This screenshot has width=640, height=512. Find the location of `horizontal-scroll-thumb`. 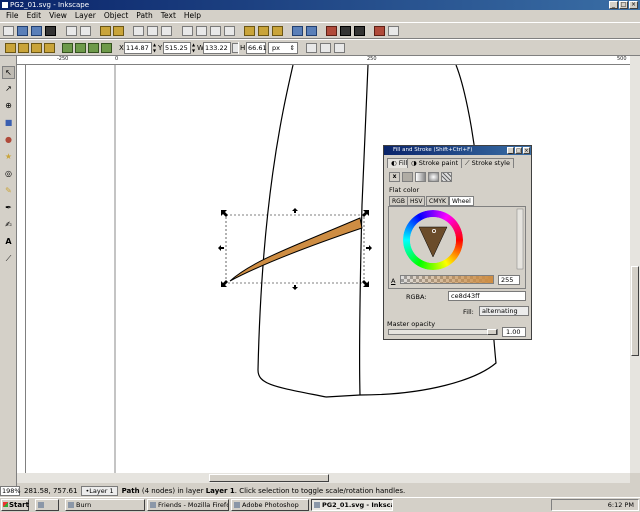

horizontal-scroll-thumb is located at coordinates (269, 478).